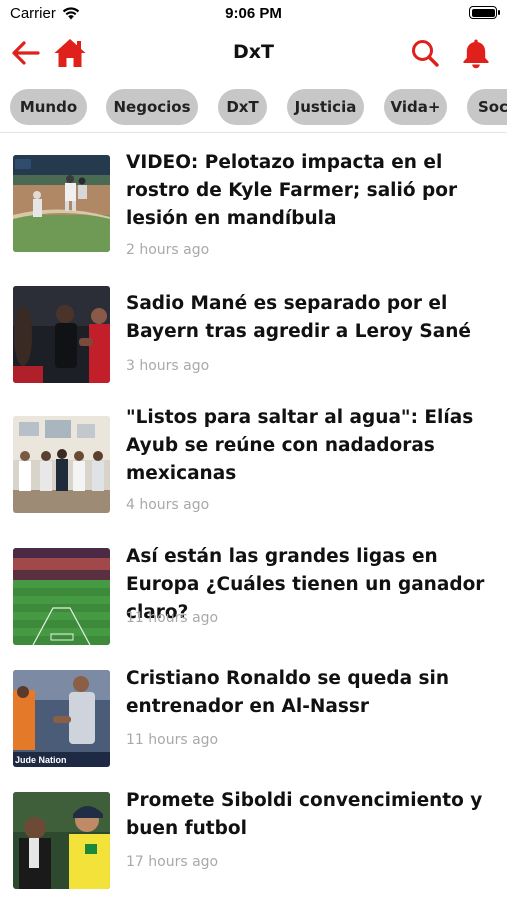  I want to click on status-bar: Carrier 9:06 PM, so click(253, 14).